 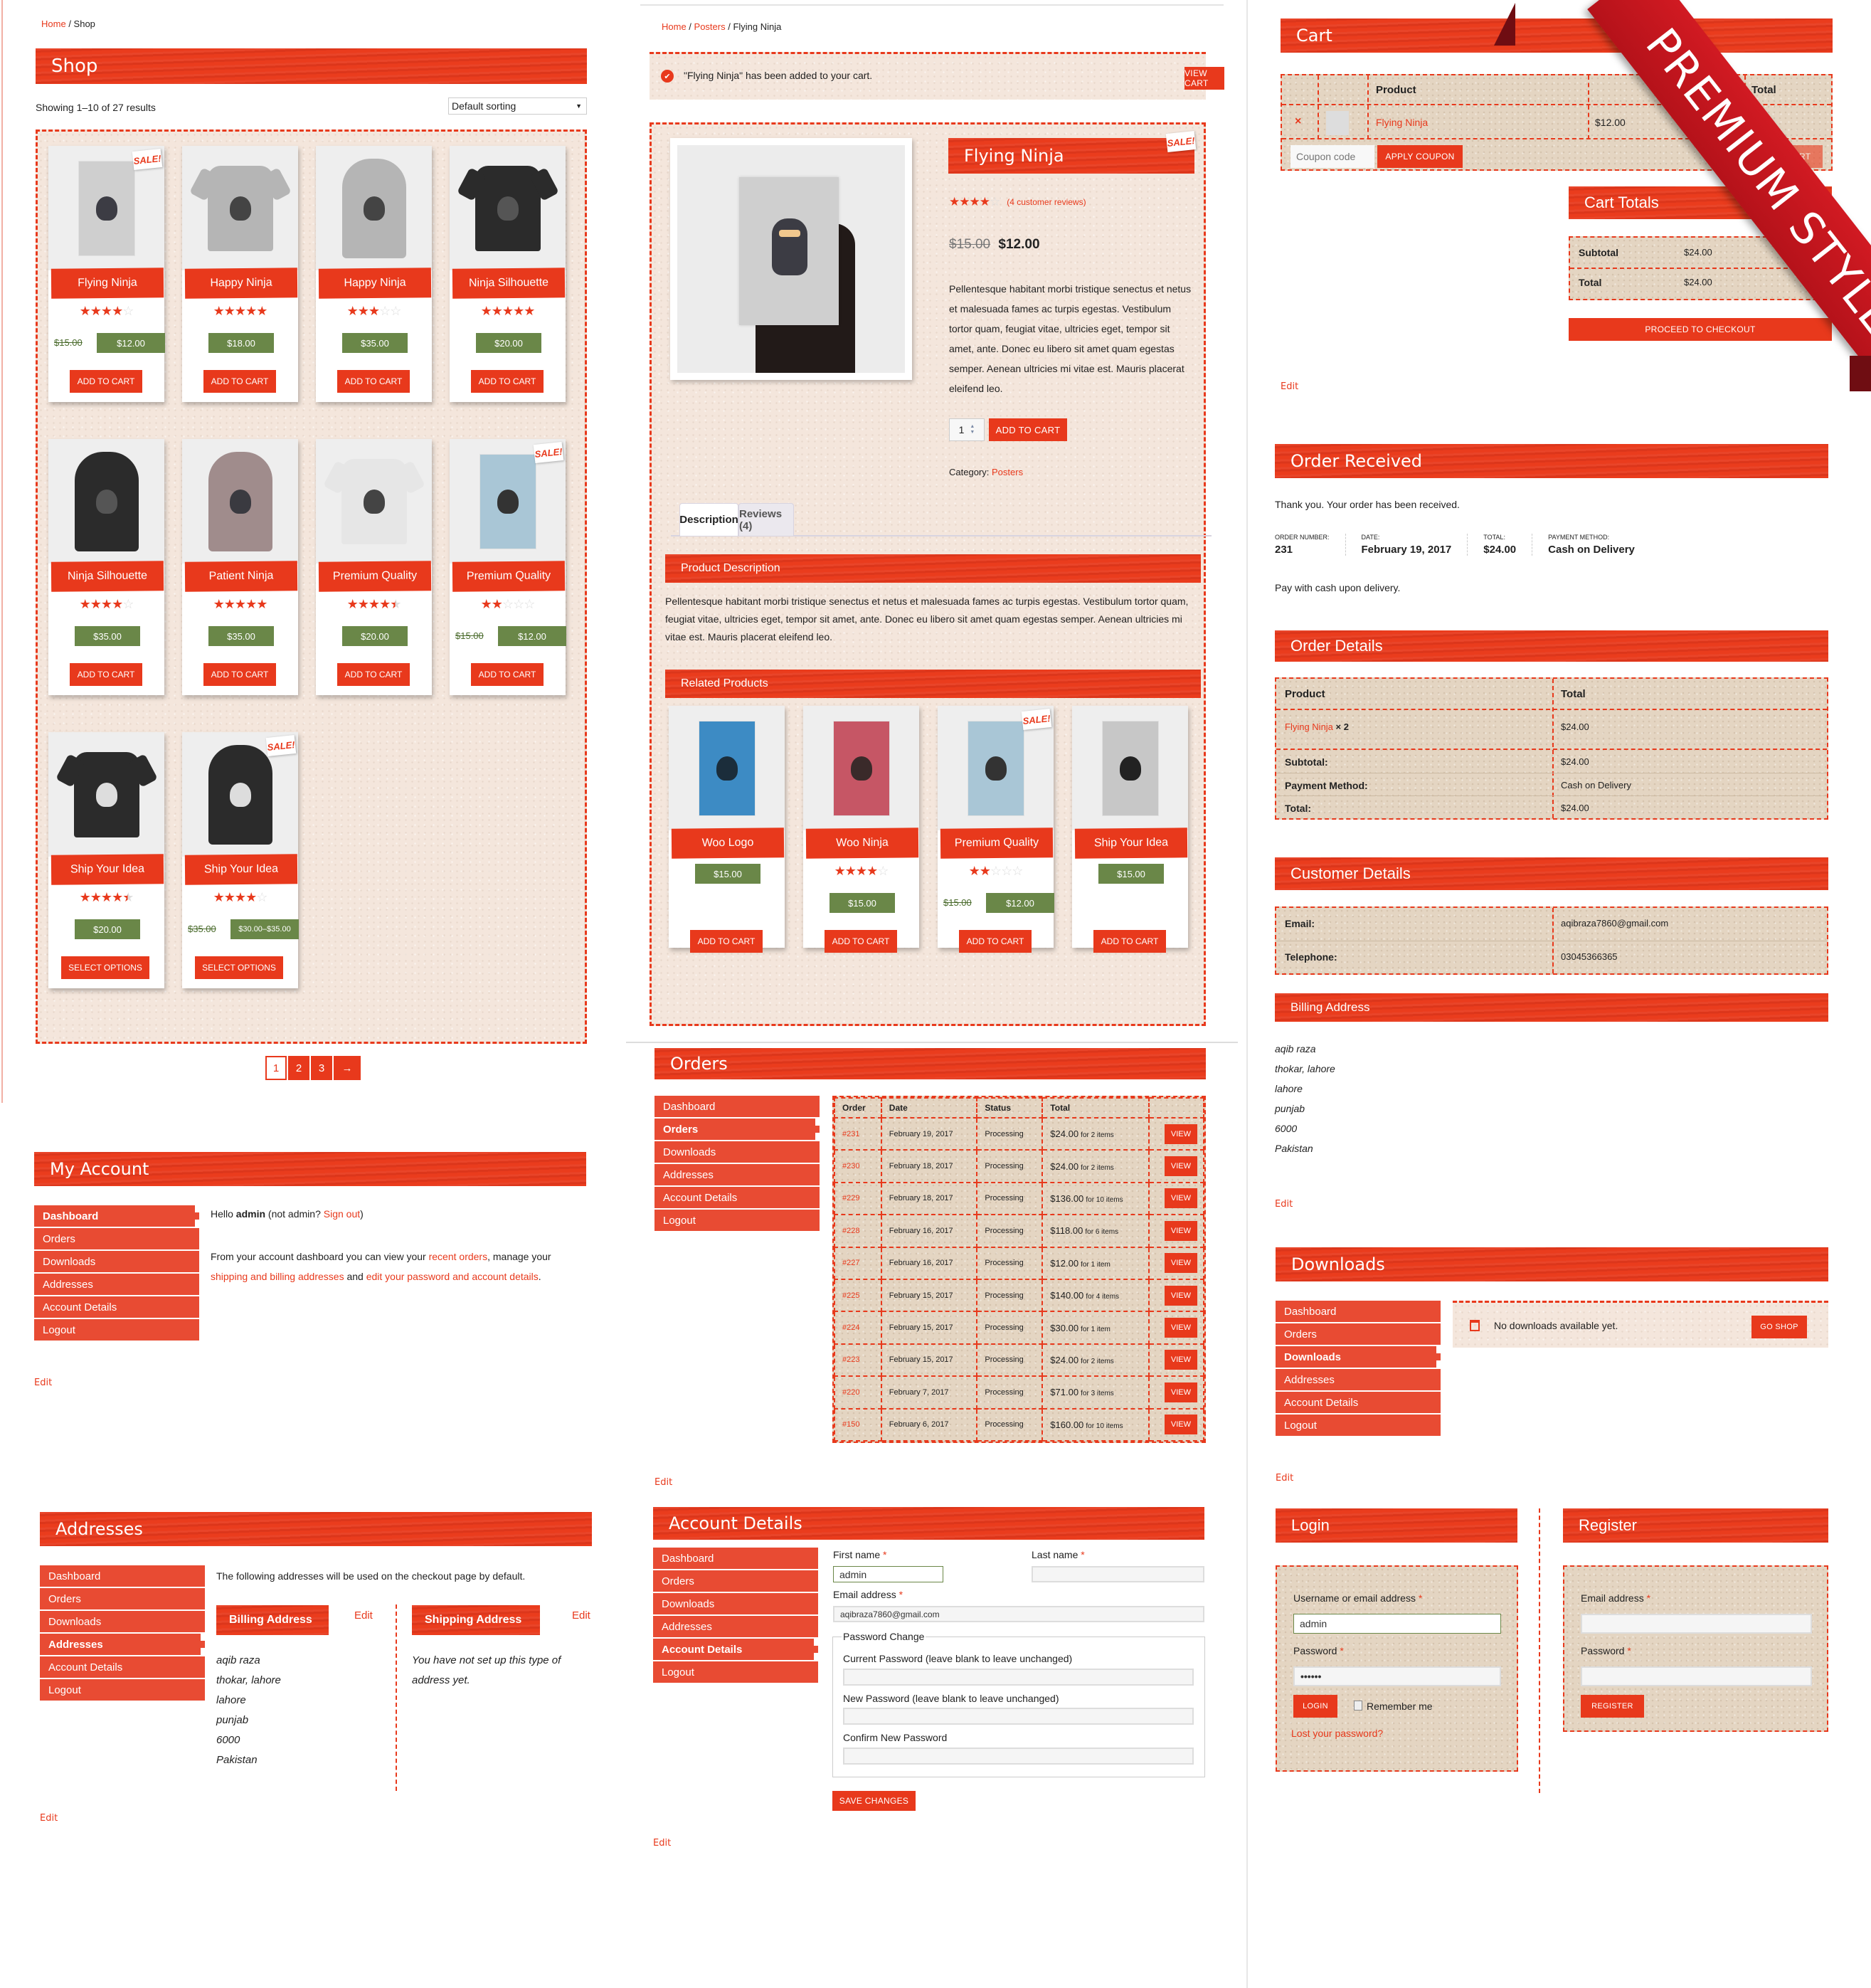 What do you see at coordinates (1358, 1706) in the screenshot?
I see `remember-me-checkbox` at bounding box center [1358, 1706].